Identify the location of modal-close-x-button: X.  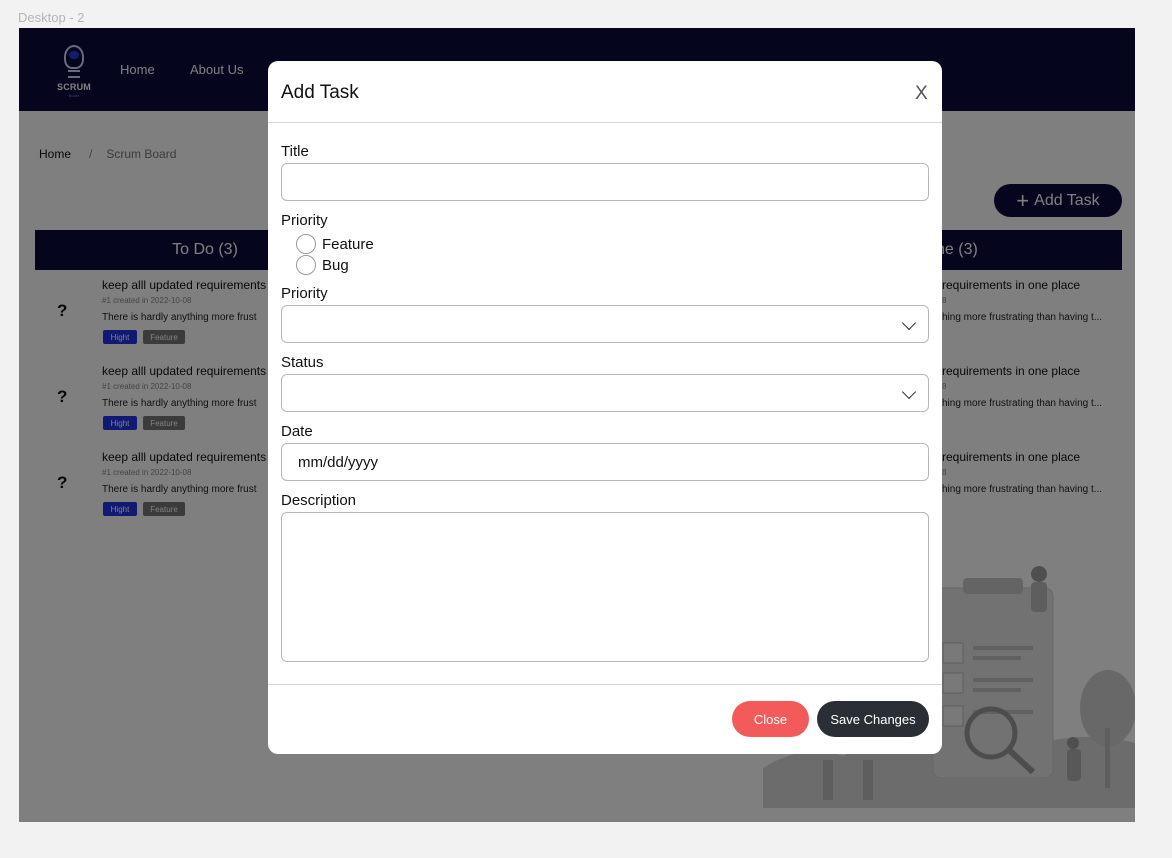
(921, 94).